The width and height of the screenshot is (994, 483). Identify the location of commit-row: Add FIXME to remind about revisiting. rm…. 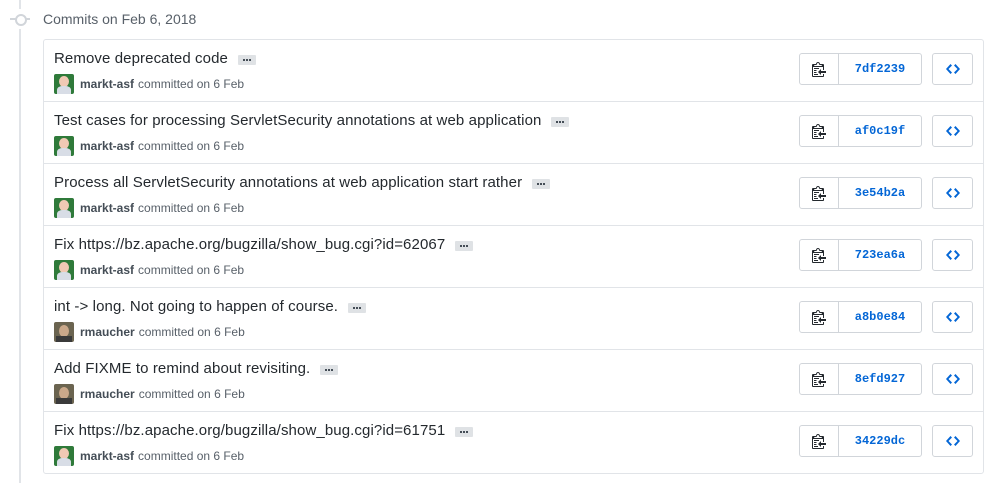
(513, 380).